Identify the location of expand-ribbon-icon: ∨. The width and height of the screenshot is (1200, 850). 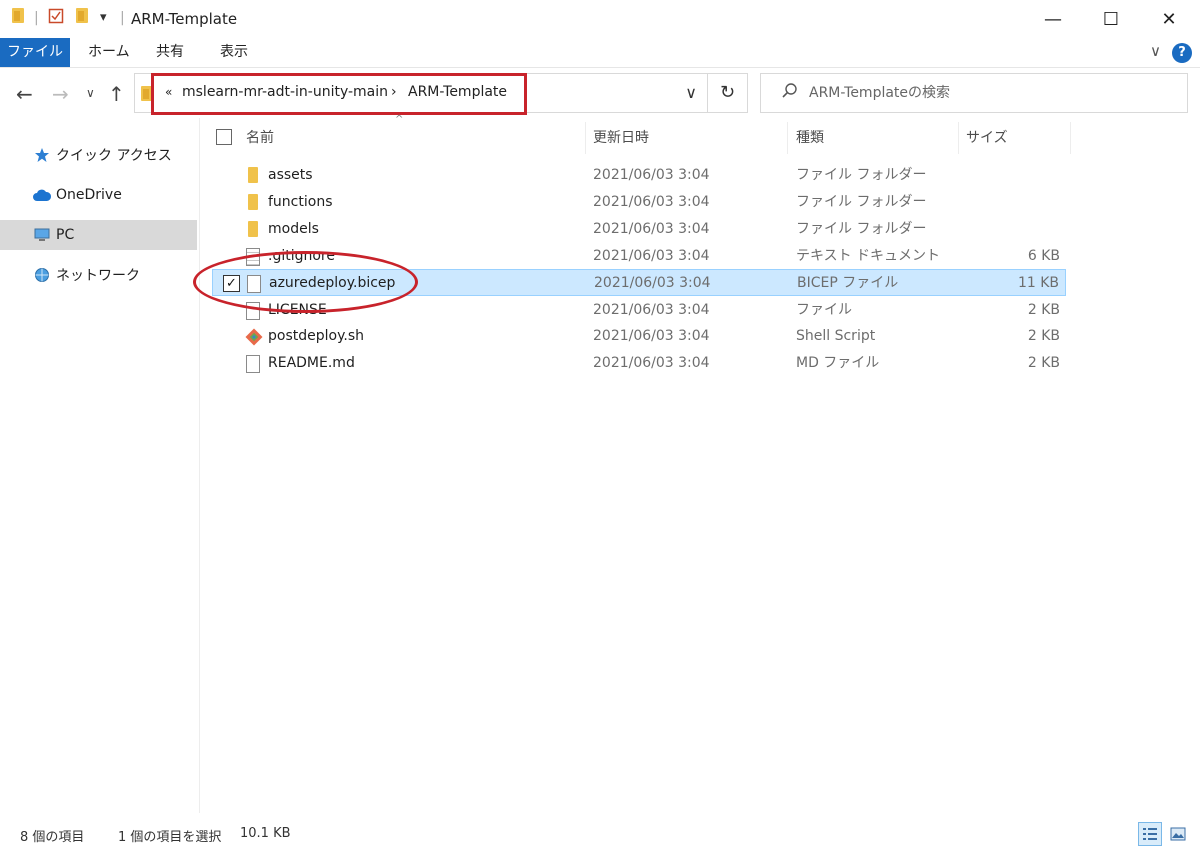
(1155, 51).